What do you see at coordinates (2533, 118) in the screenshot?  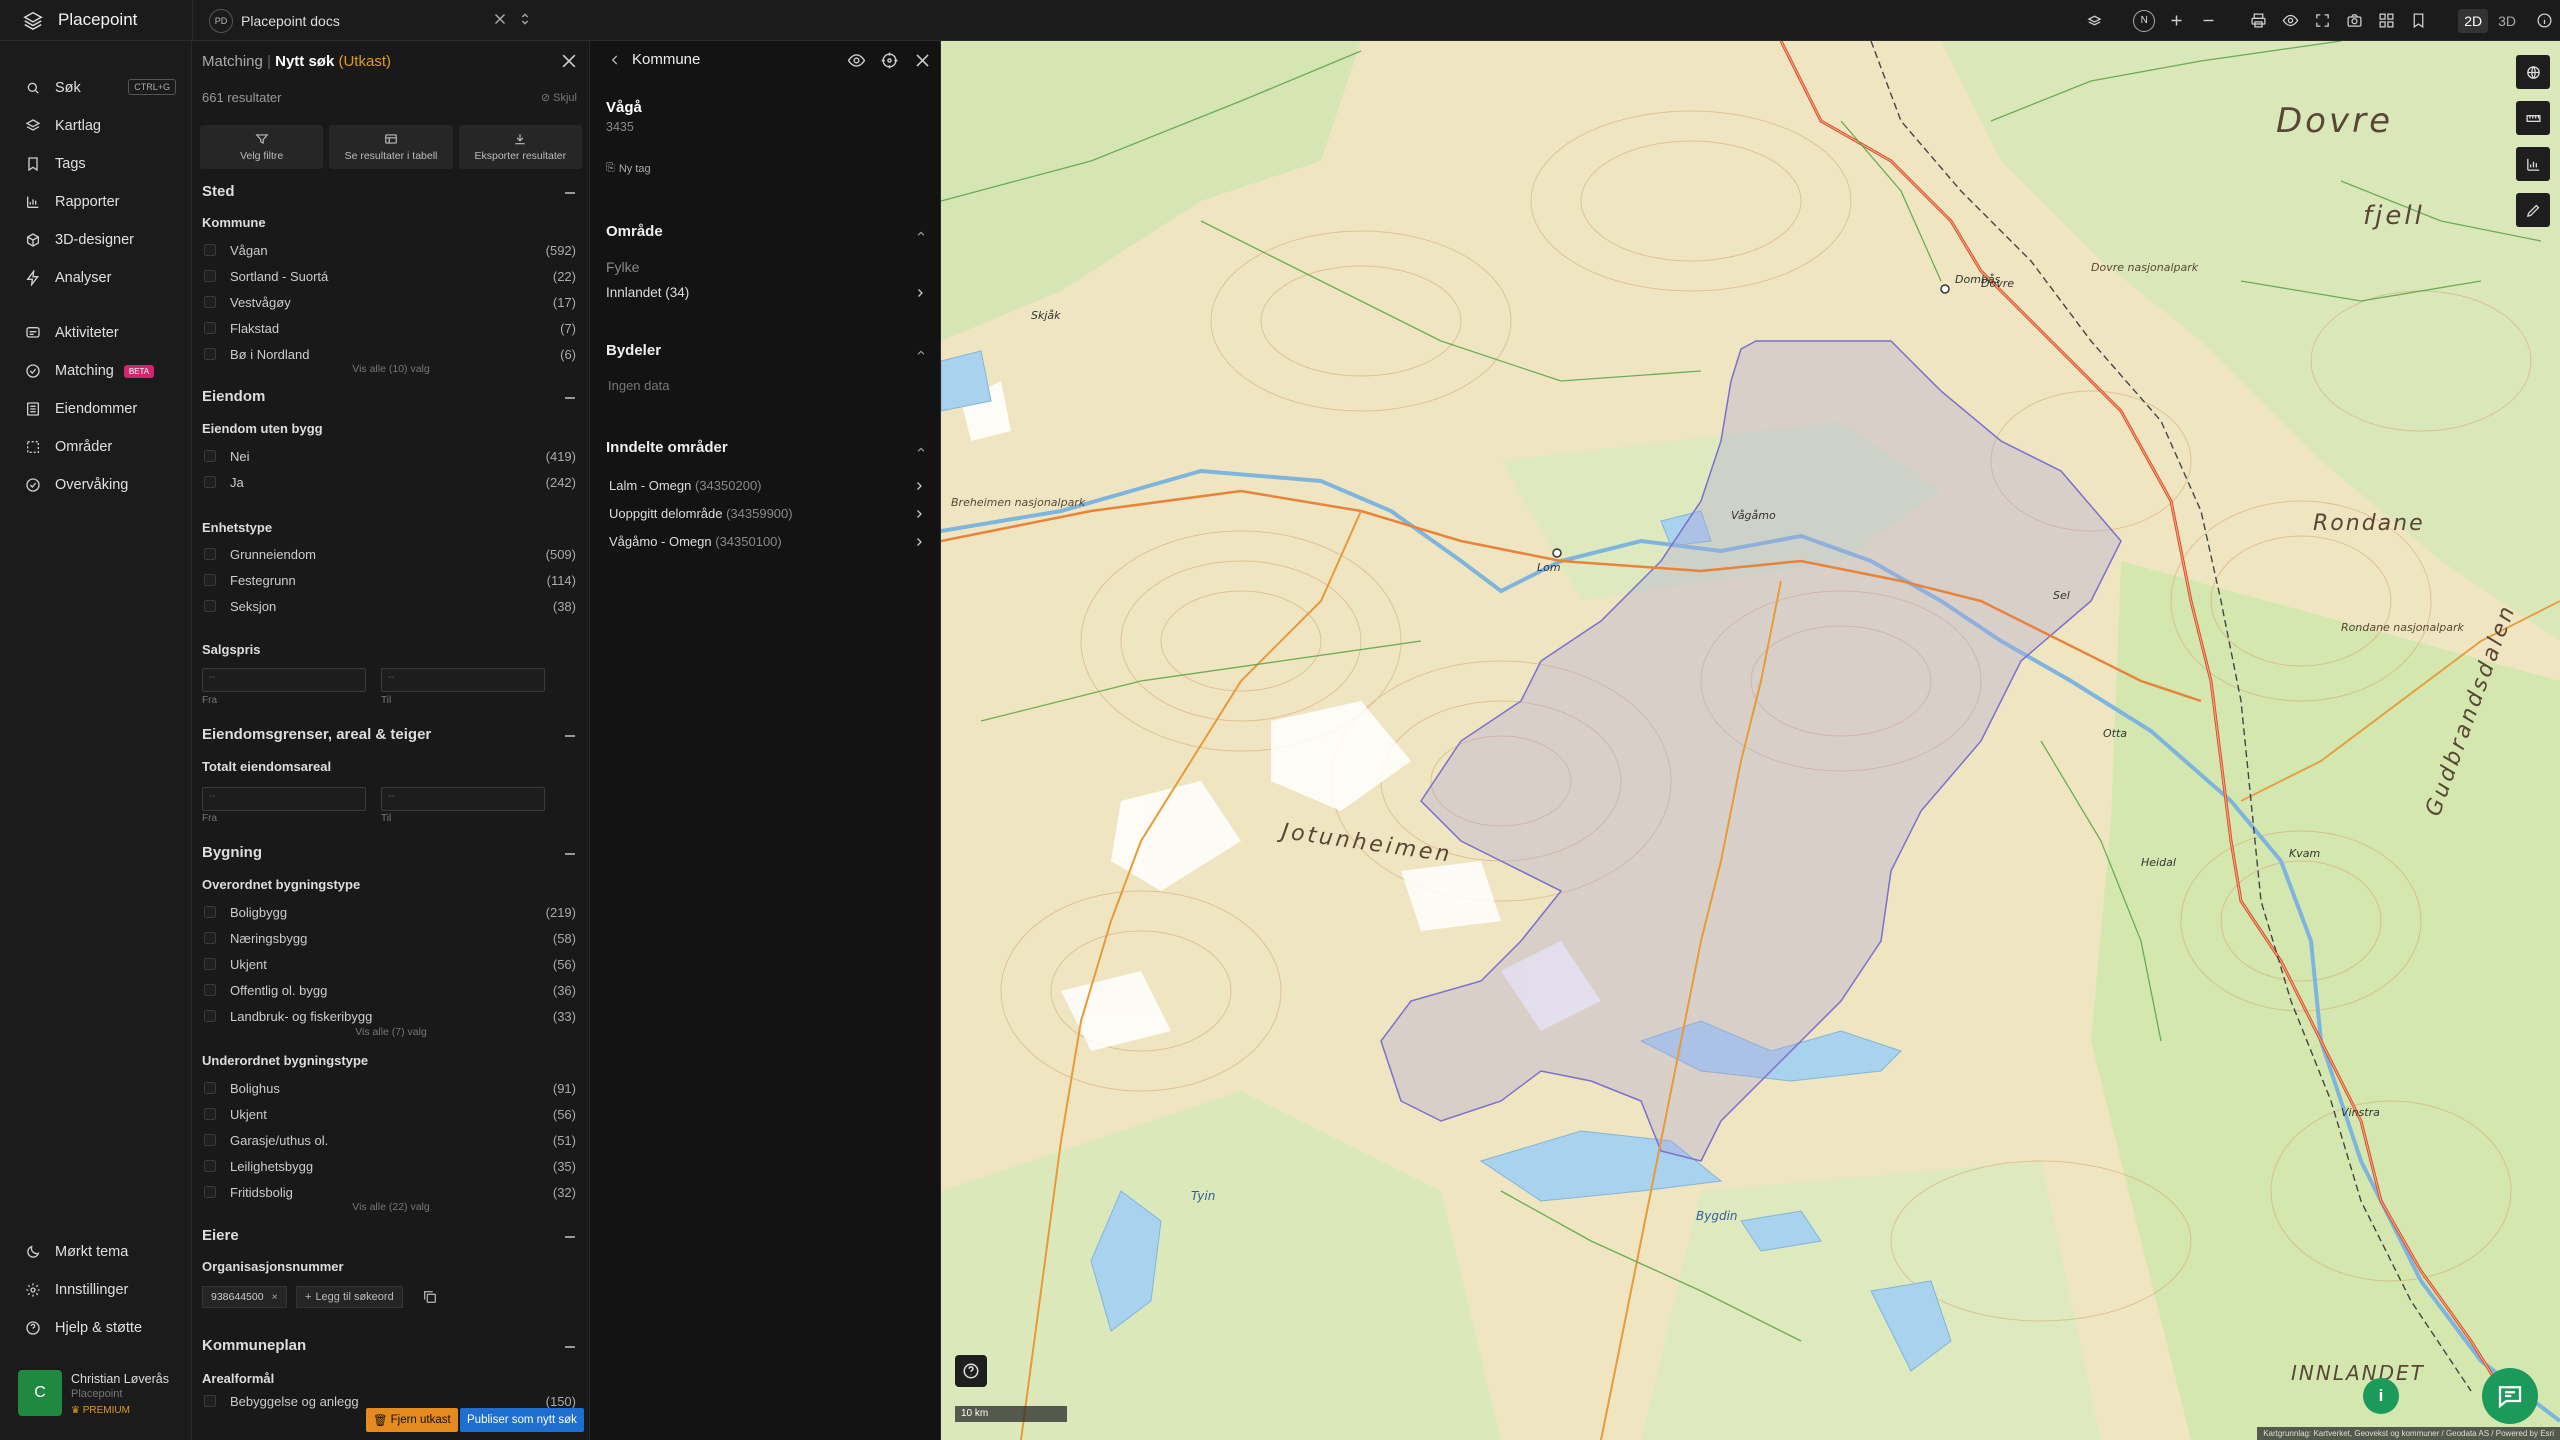 I see `map-measure-control` at bounding box center [2533, 118].